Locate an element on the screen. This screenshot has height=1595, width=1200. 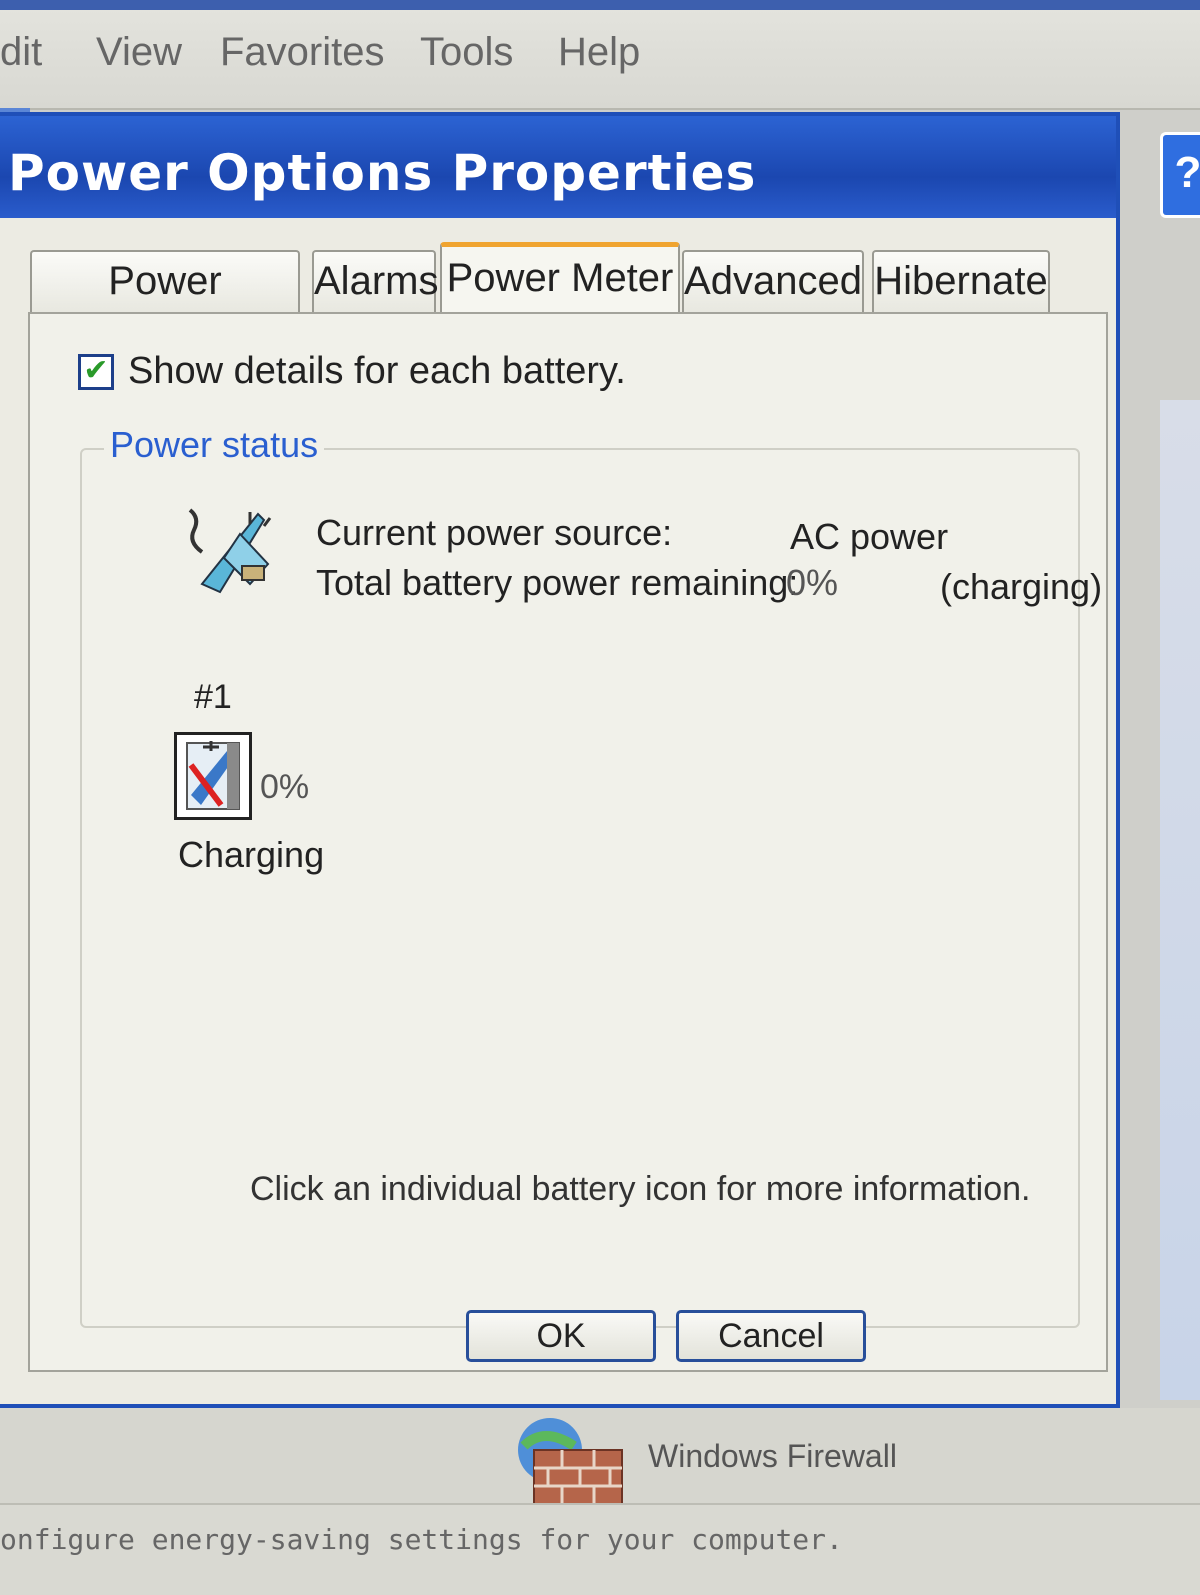
dialog-title-bar: Power Options Properties is located at coordinates (558, 167).